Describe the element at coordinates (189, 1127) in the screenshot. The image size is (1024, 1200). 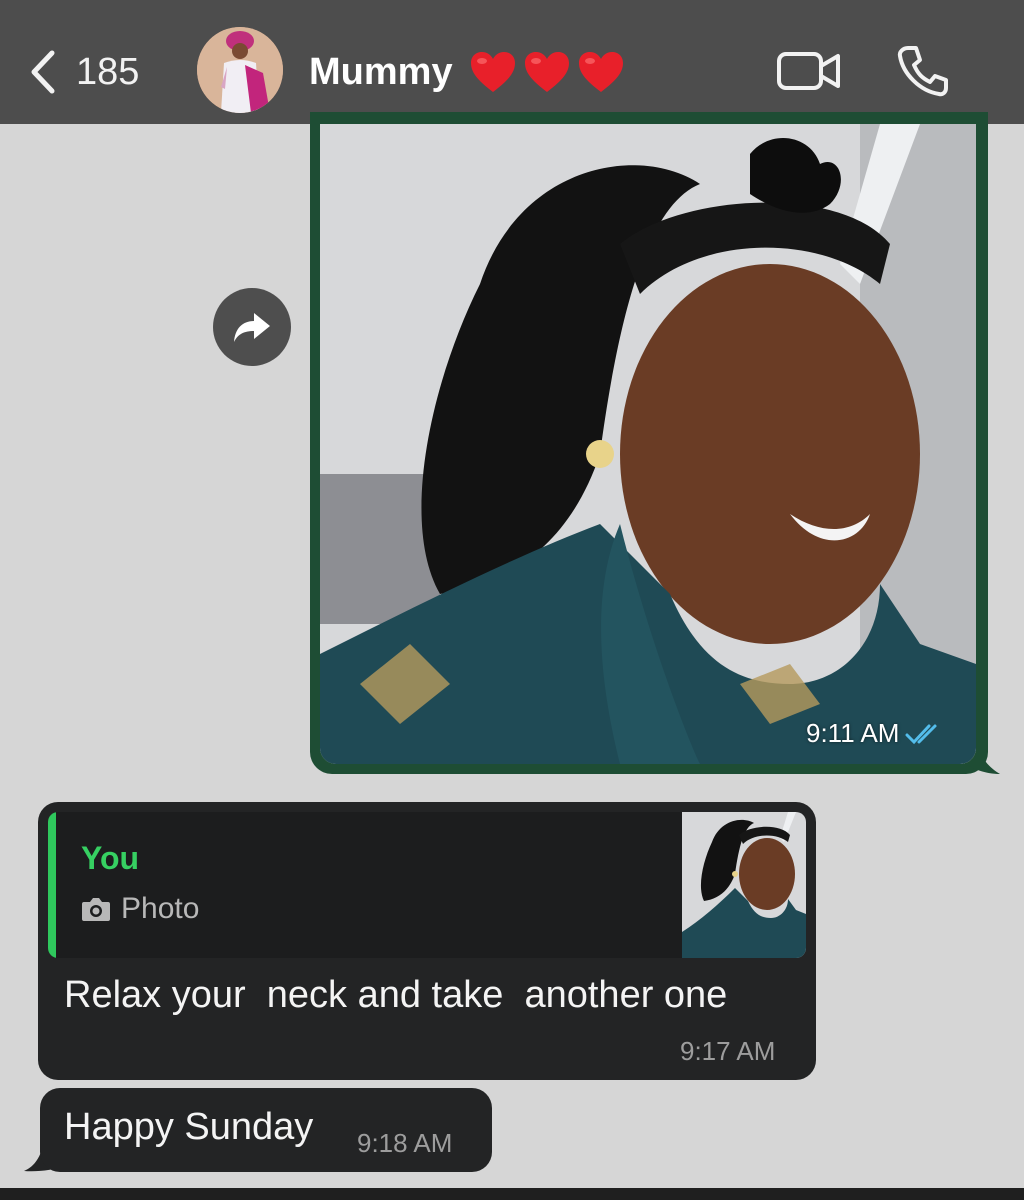
I see `sunday-message-text: Happy Sunday` at that location.